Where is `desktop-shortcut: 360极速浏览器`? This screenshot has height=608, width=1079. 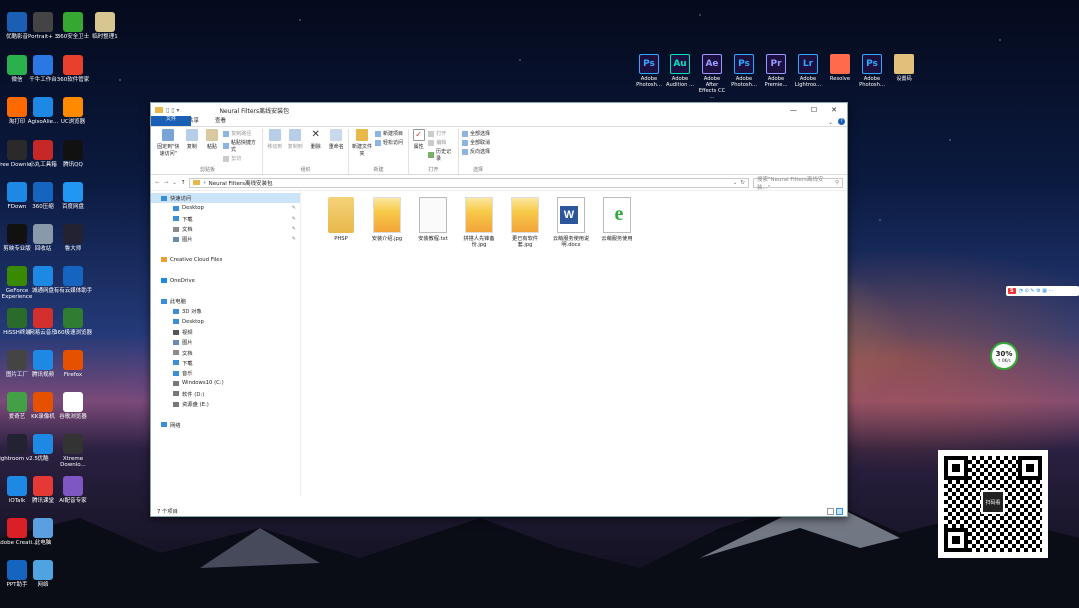
desktop-shortcut: 360极速浏览器 is located at coordinates (73, 322).